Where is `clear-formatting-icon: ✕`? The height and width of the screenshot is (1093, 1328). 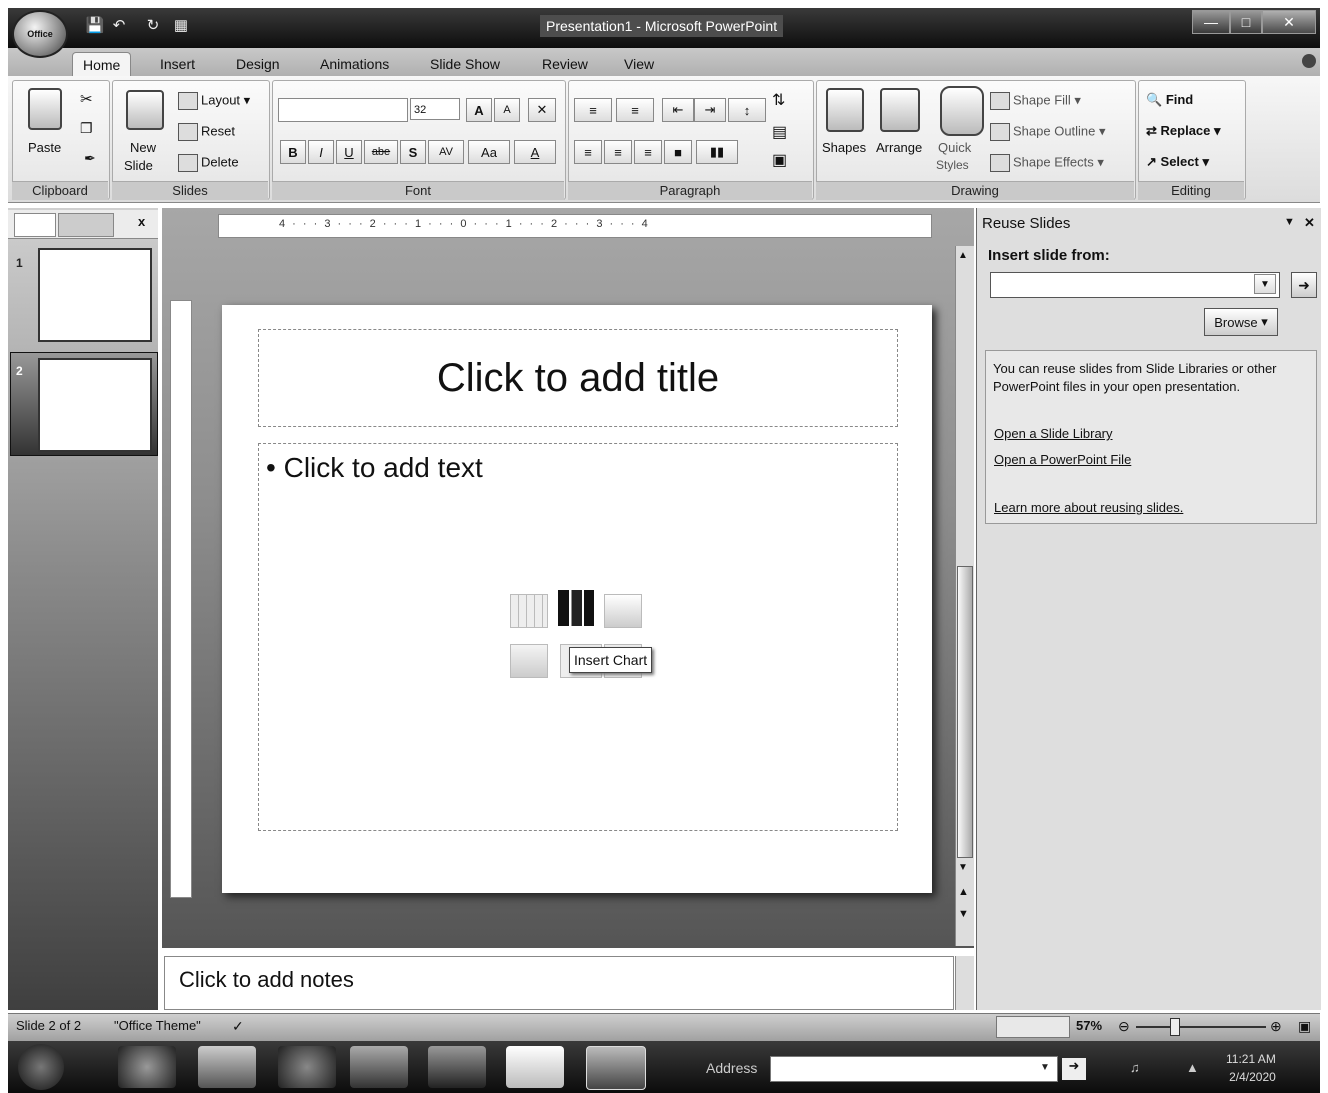
clear-formatting-icon: ✕ is located at coordinates (542, 110).